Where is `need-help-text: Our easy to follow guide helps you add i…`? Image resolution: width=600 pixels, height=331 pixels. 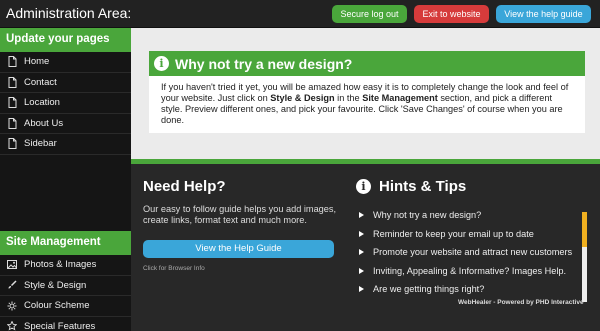
need-help-text: Our easy to follow guide helps you add i… is located at coordinates (240, 214).